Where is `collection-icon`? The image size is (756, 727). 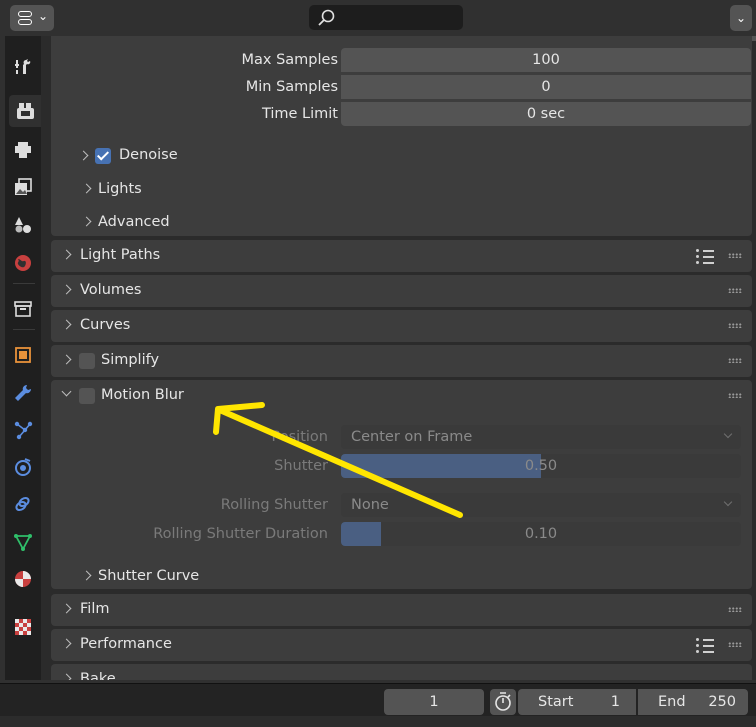
collection-icon is located at coordinates (23, 309).